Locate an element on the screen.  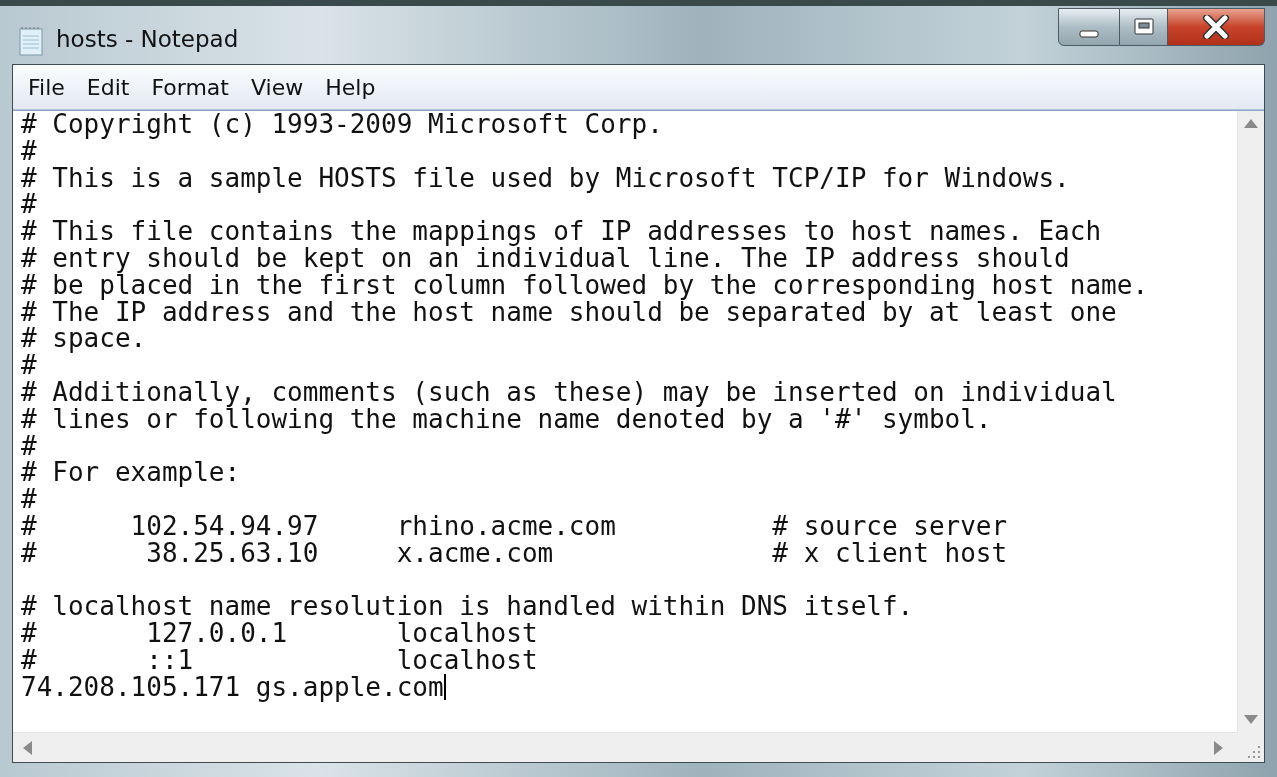
maximize-icon is located at coordinates (1143, 27).